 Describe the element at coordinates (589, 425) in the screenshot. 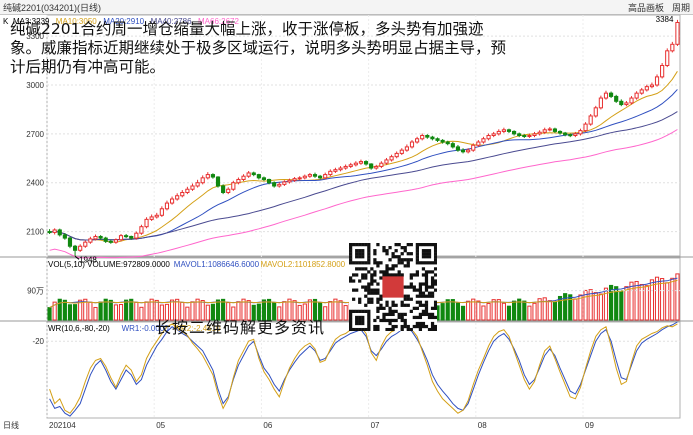

I see `time-tick-label: 09` at that location.